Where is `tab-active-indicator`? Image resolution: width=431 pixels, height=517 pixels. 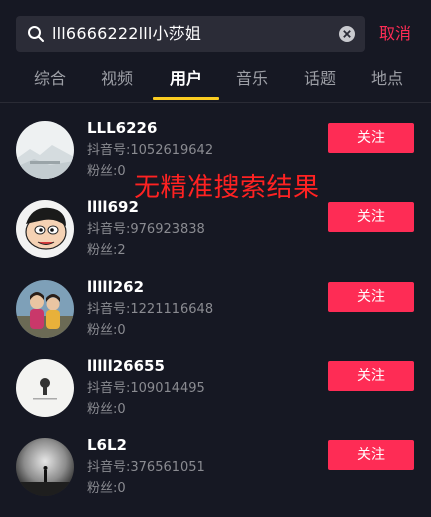
tab-active-indicator is located at coordinates (186, 98).